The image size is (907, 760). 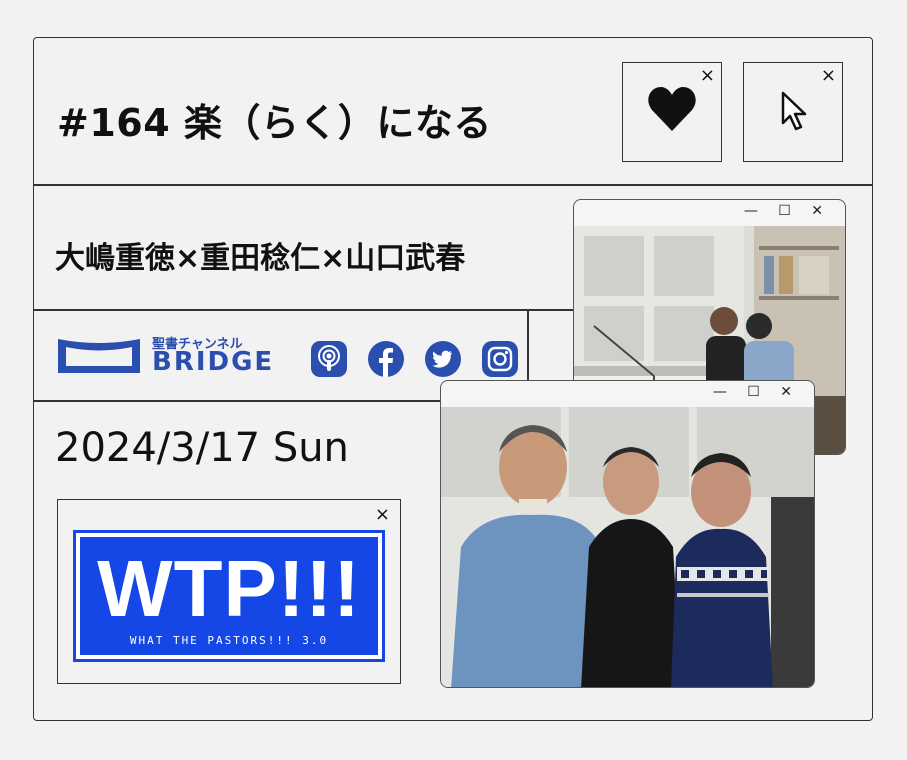 What do you see at coordinates (500, 359) in the screenshot?
I see `instagram-icon` at bounding box center [500, 359].